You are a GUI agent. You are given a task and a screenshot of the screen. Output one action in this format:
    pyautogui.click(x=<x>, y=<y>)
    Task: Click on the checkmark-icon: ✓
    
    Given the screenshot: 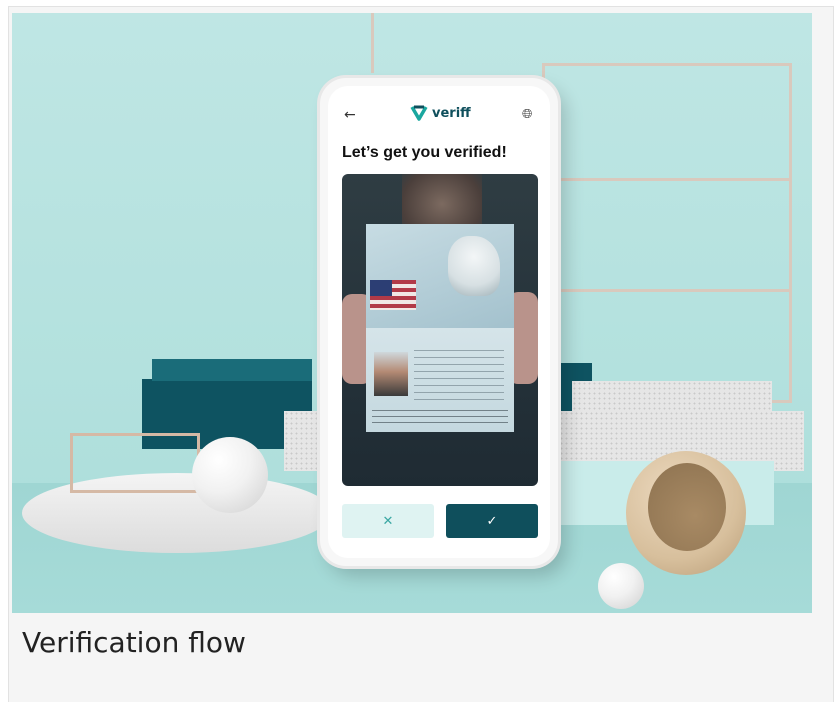 What is the action you would take?
    pyautogui.click(x=492, y=520)
    